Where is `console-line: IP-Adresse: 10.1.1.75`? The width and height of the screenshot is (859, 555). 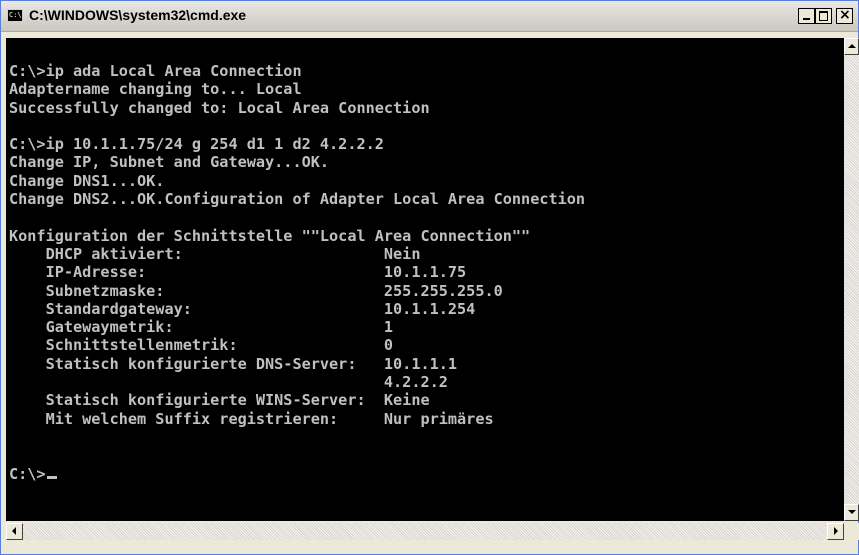
console-line: IP-Adresse: 10.1.1.75 is located at coordinates (238, 272).